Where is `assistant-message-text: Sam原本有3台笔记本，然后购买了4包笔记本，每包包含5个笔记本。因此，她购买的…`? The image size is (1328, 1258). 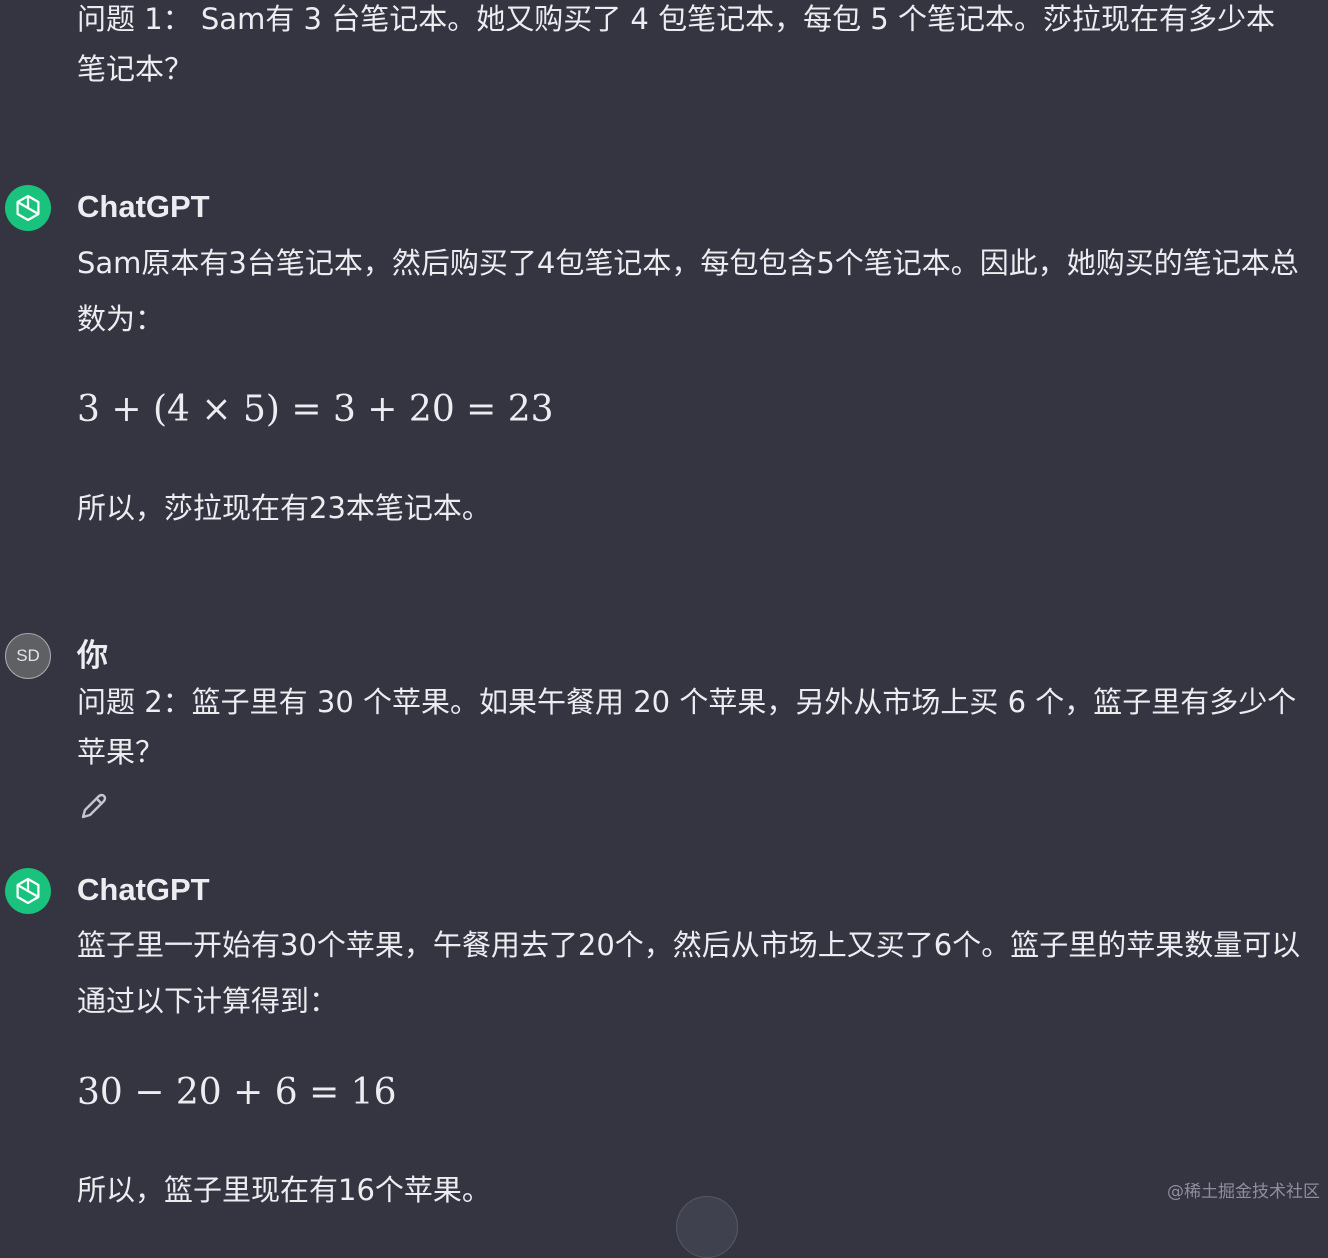 assistant-message-text: Sam原本有3台笔记本，然后购买了4包笔记本，每包包含5个笔记本。因此，她购买的… is located at coordinates (688, 291).